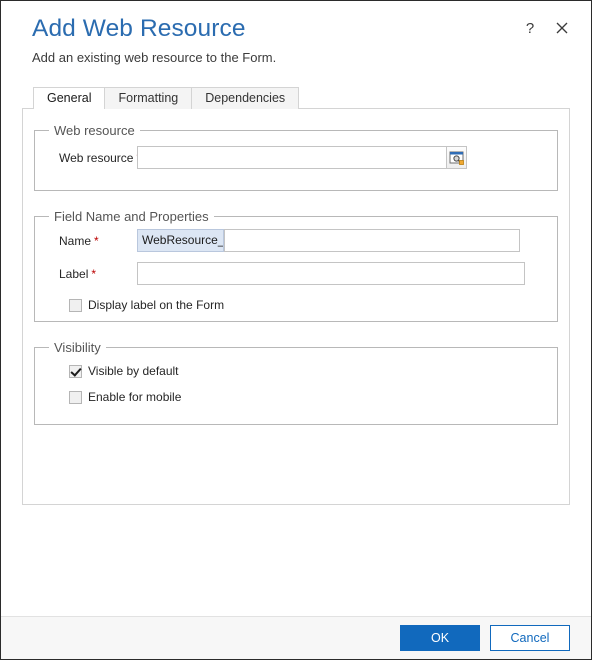  I want to click on tab-general: General, so click(69, 98).